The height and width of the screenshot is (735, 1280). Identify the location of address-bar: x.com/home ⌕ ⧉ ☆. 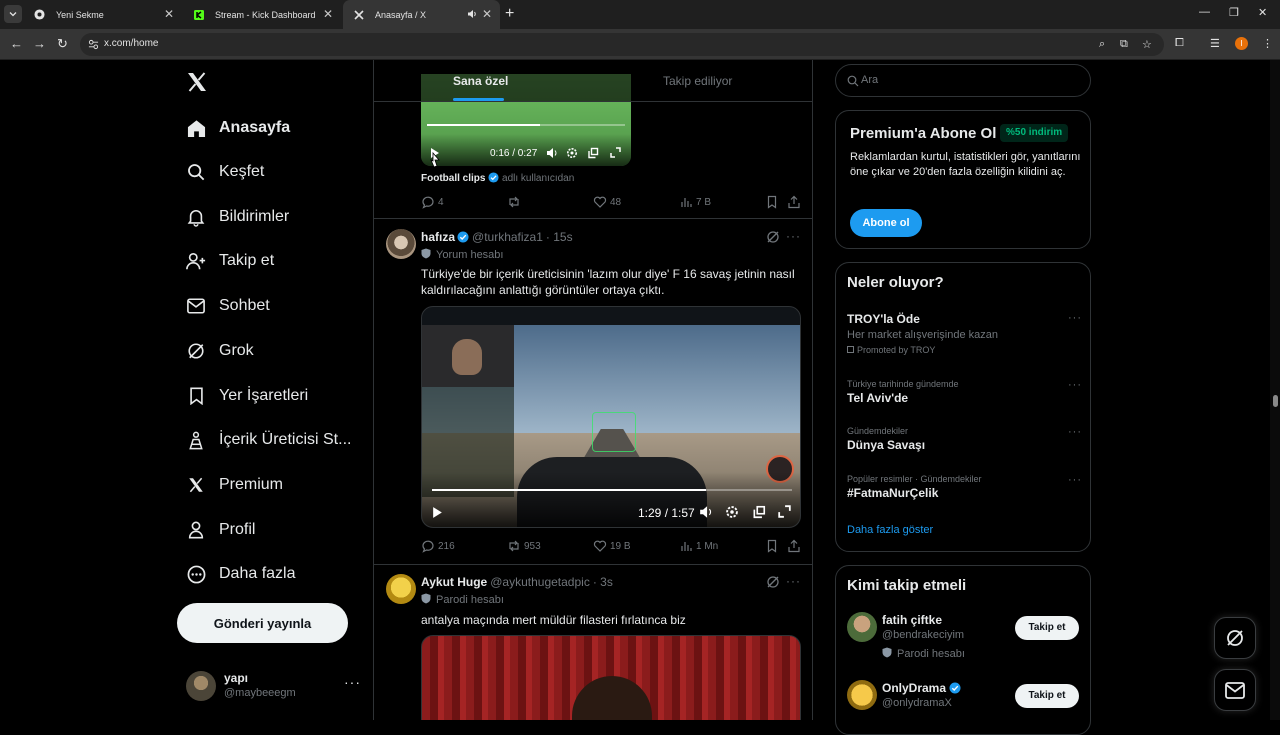
(622, 44).